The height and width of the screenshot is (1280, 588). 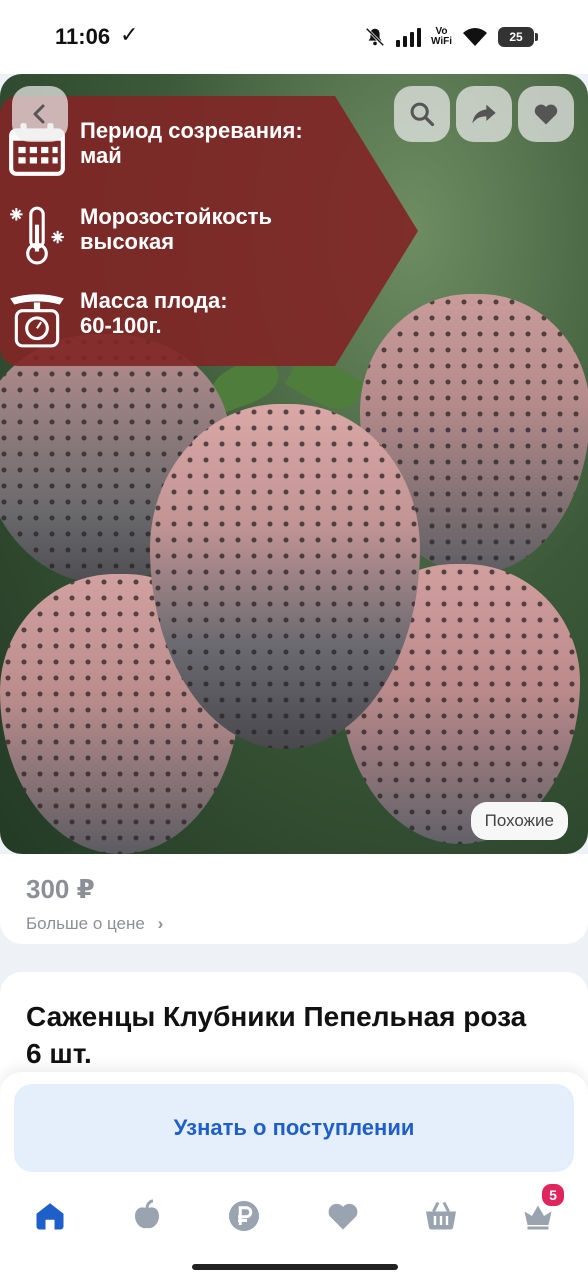 I want to click on home-indicator, so click(x=295, y=1267).